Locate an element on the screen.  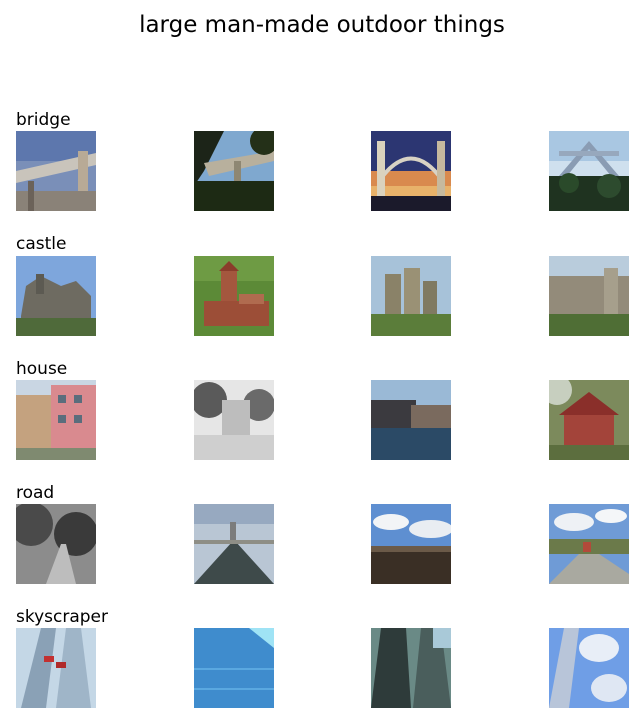
row-label-bridge: bridge is located at coordinates (43, 120).